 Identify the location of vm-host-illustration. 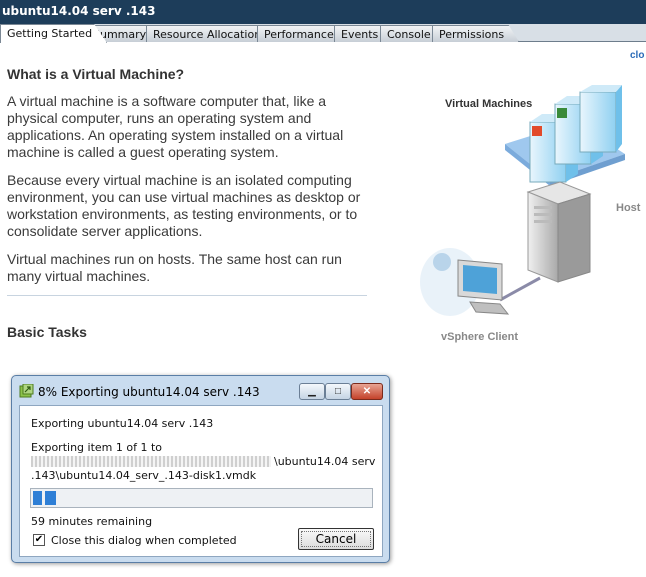
(522, 200).